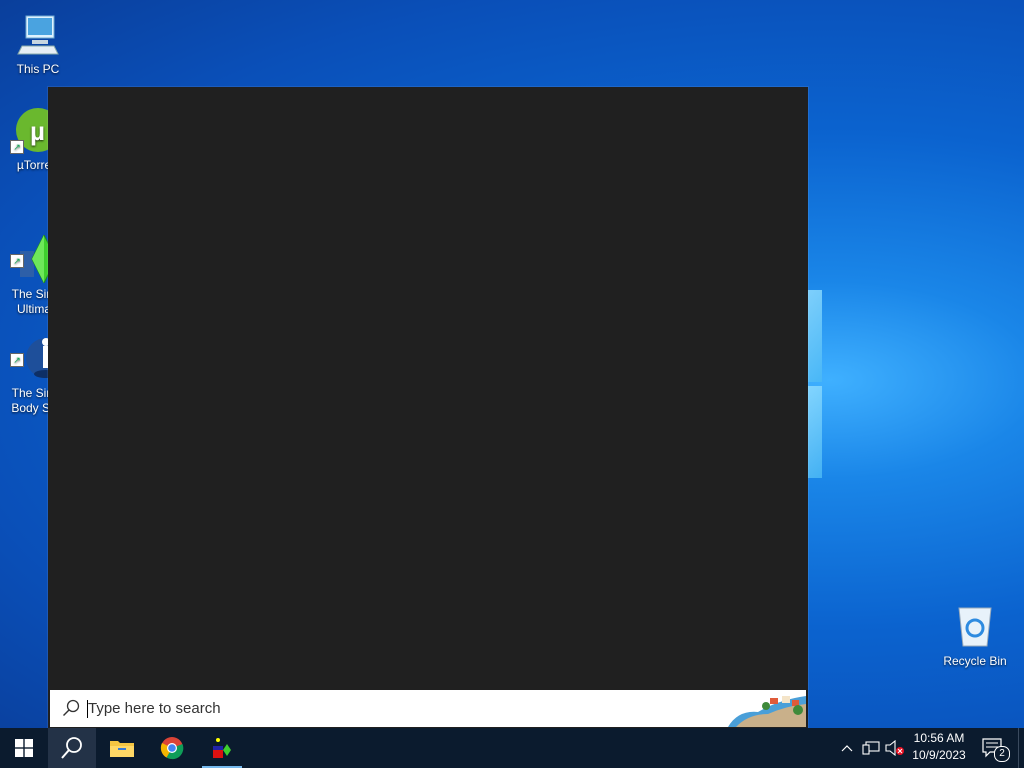  I want to click on show-hidden-icons-button, so click(847, 748).